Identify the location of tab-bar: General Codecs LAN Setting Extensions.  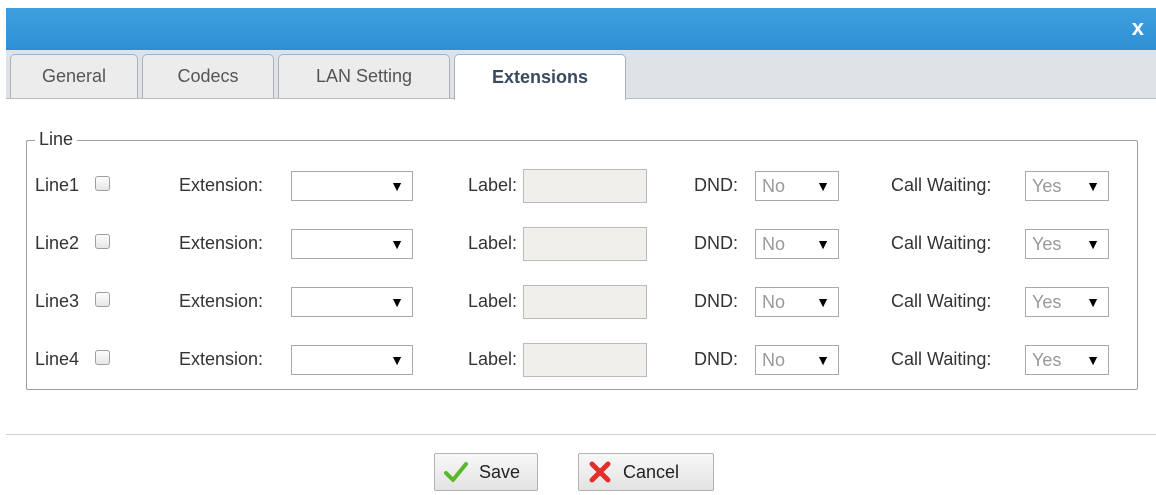
(581, 75).